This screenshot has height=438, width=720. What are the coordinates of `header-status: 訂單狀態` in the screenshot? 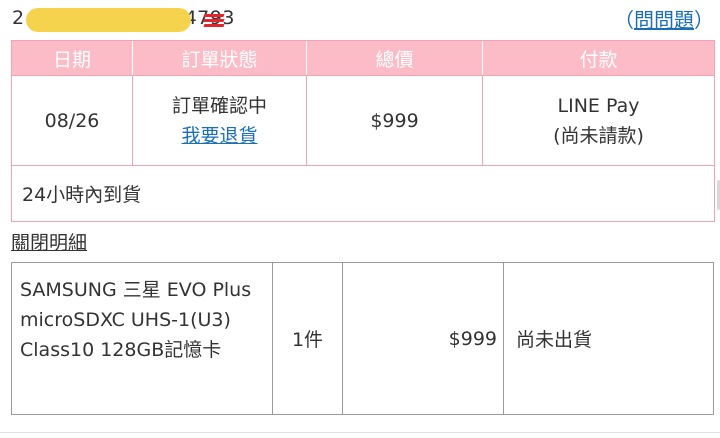 It's located at (220, 58).